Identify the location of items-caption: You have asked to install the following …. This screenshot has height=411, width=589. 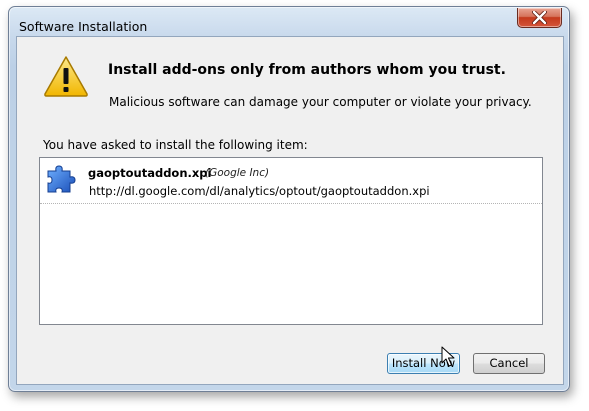
(175, 145).